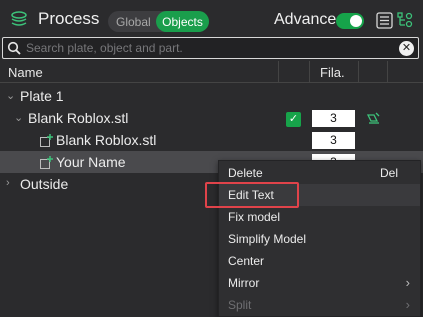 The image size is (423, 317). What do you see at coordinates (246, 261) in the screenshot?
I see `menu-item-label: Center` at bounding box center [246, 261].